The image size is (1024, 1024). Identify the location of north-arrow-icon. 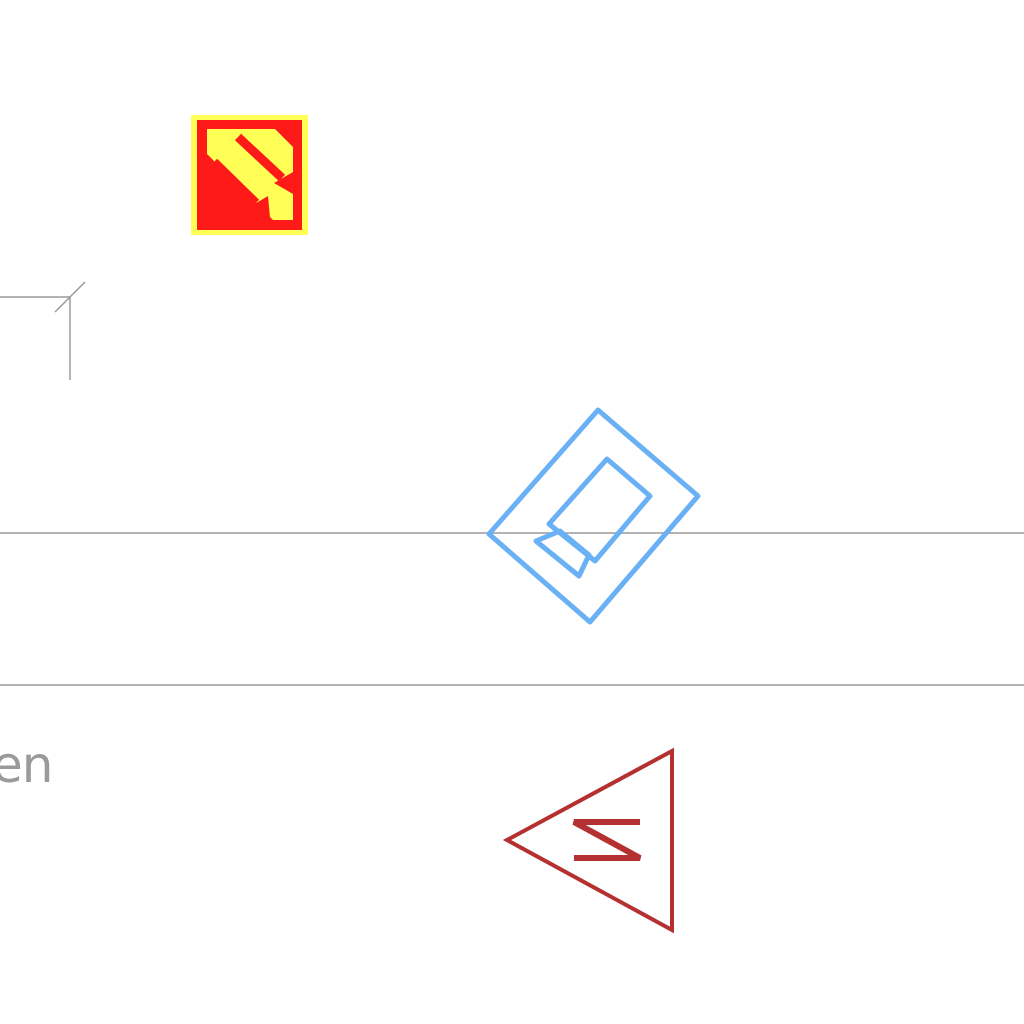
(588, 840).